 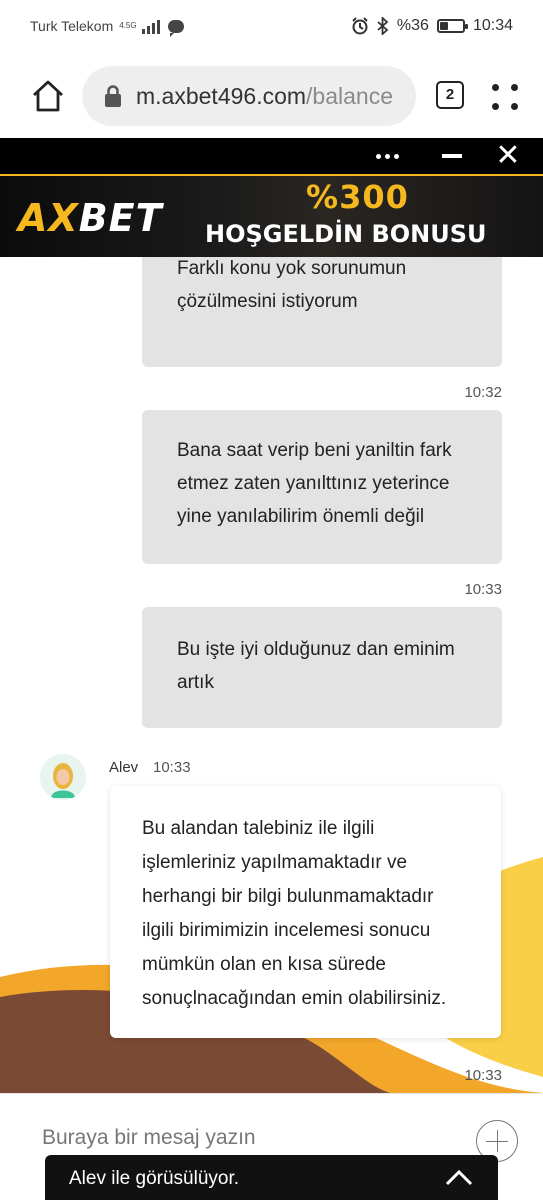 I want to click on status-left: Turk Telekom 4.5G, so click(x=107, y=27).